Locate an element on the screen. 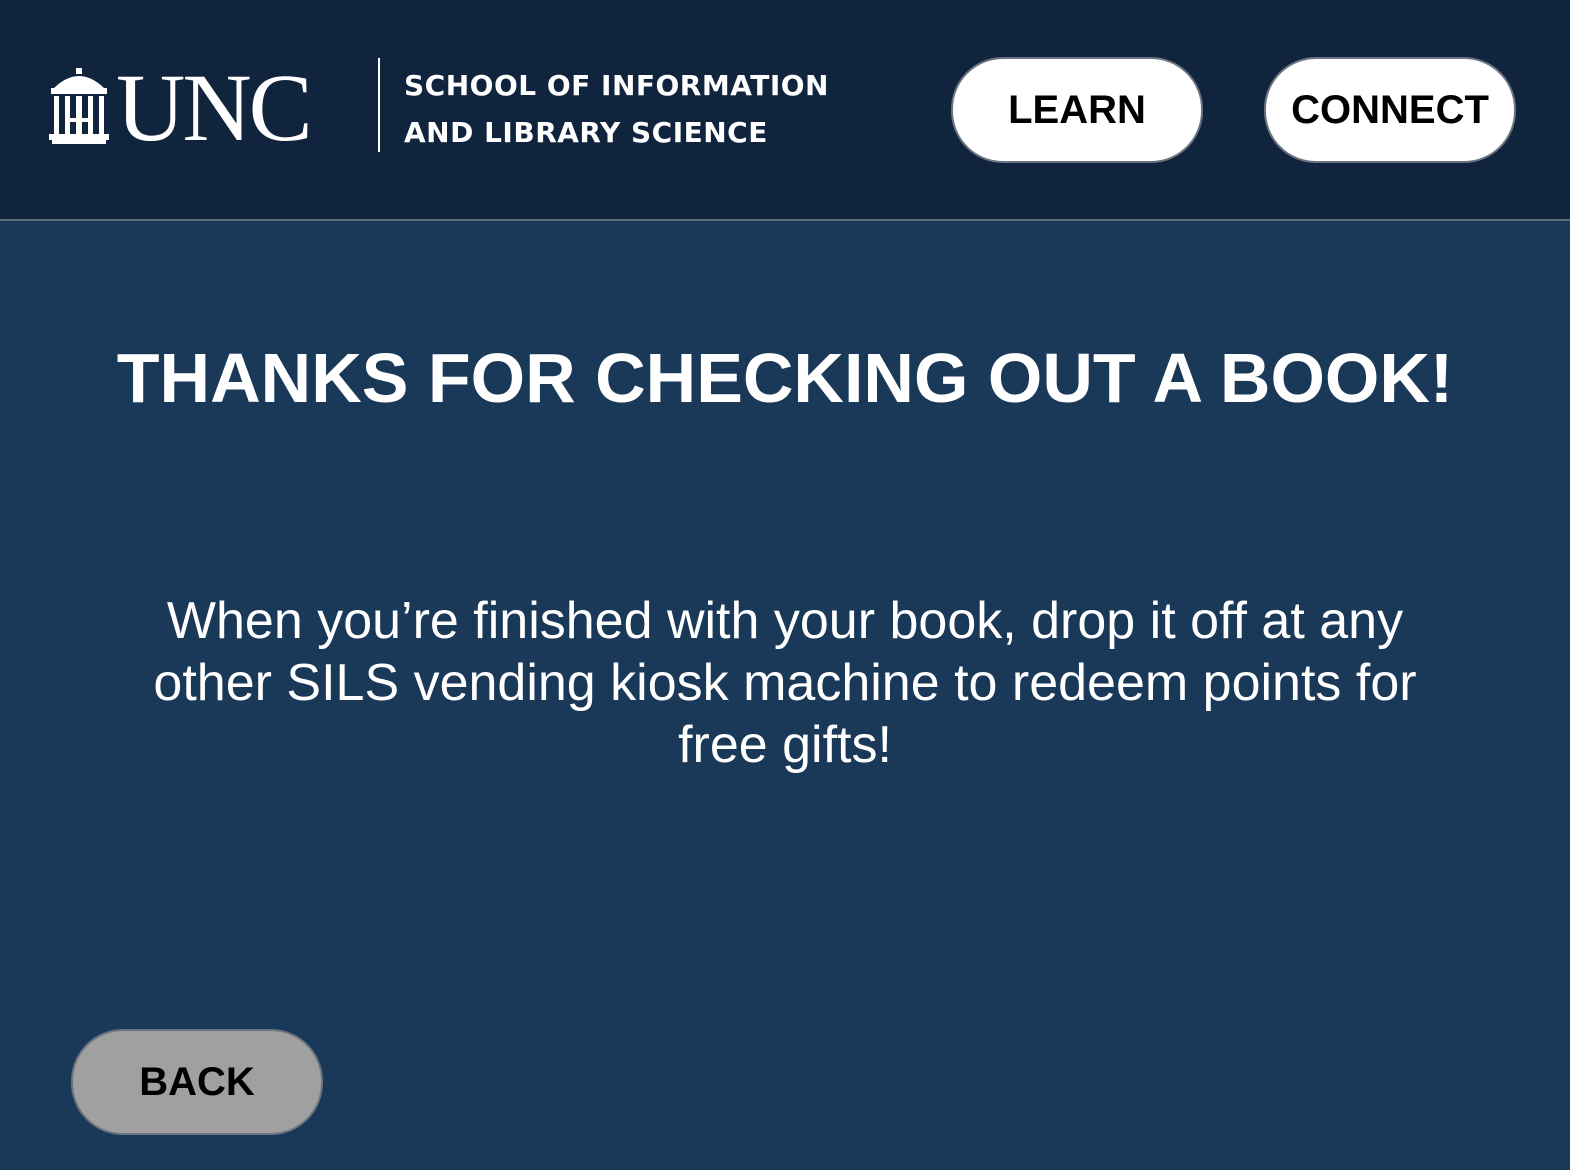 This screenshot has height=1170, width=1570. logo-divider is located at coordinates (379, 105).